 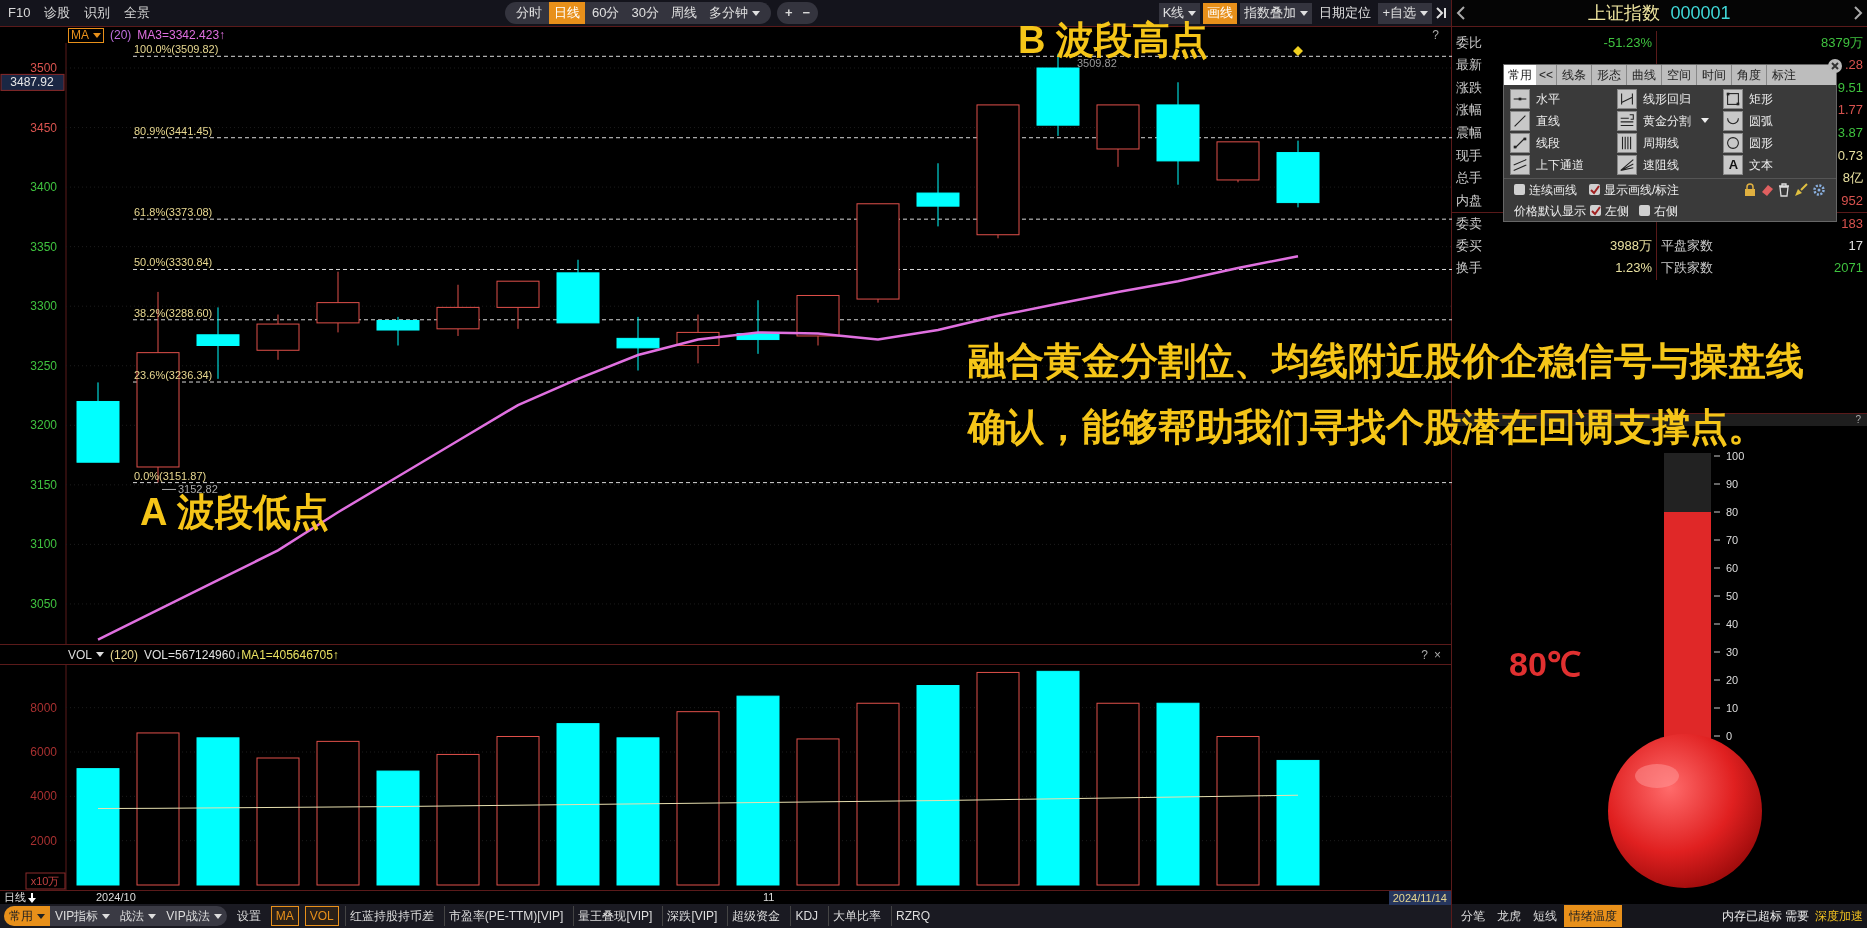 What do you see at coordinates (1441, 13) in the screenshot?
I see `collapse-icon` at bounding box center [1441, 13].